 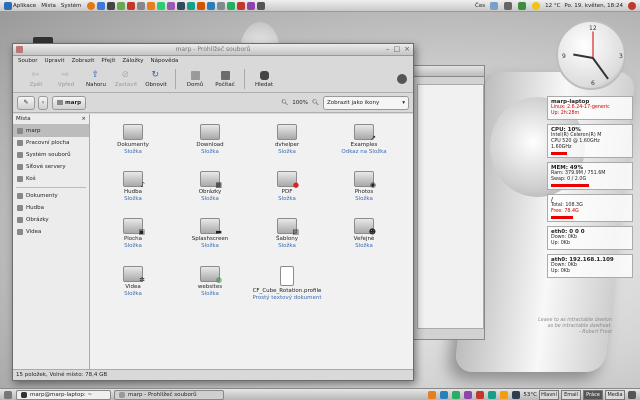 What do you see at coordinates (91, 5) in the screenshot?
I see `firefox-icon` at bounding box center [91, 5].